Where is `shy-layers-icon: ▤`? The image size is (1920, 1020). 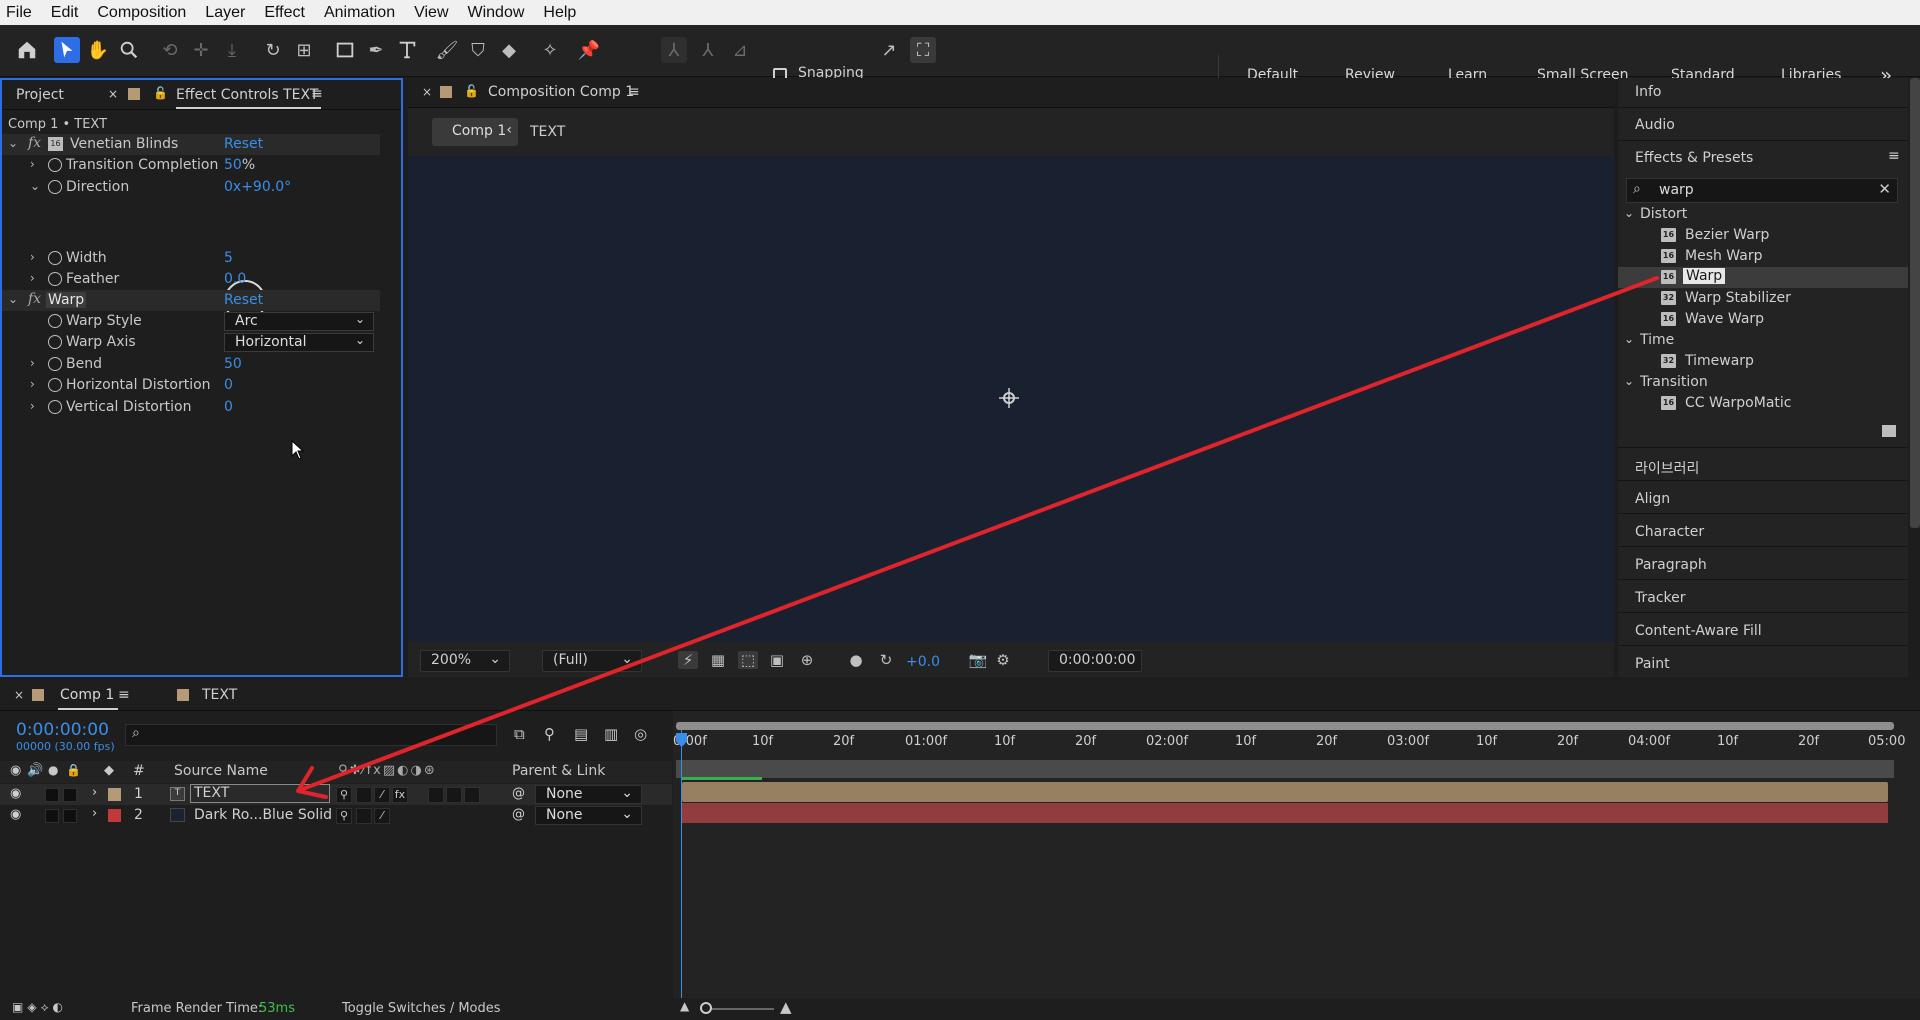 shy-layers-icon: ▤ is located at coordinates (581, 734).